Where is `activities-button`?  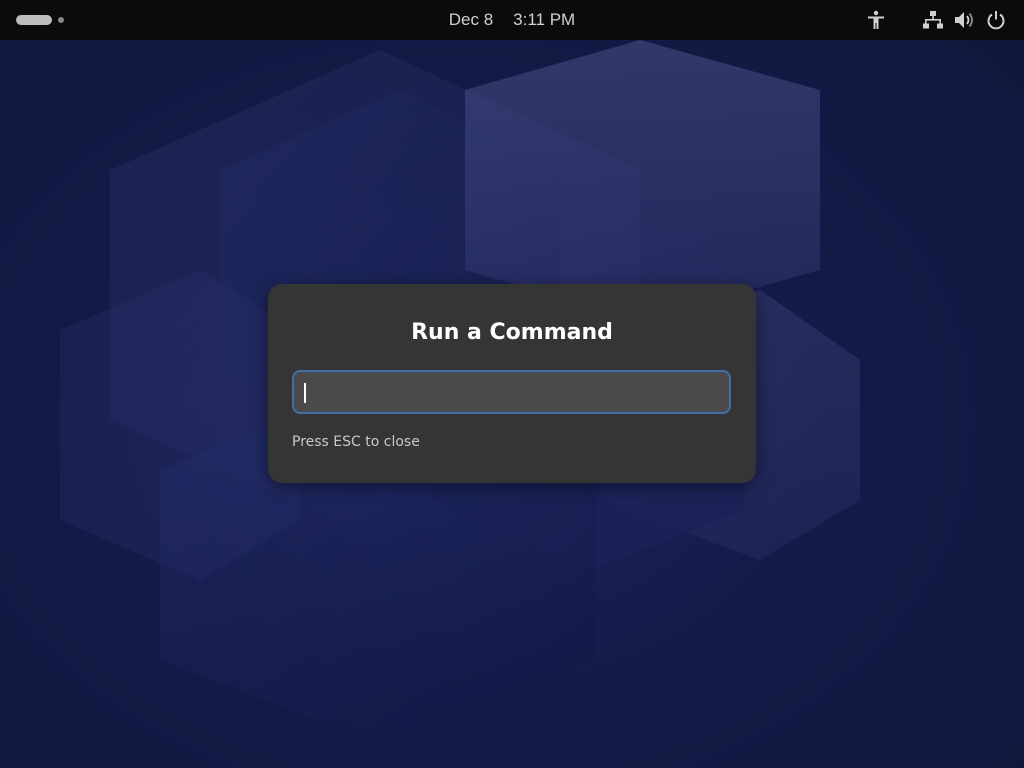 activities-button is located at coordinates (46, 20).